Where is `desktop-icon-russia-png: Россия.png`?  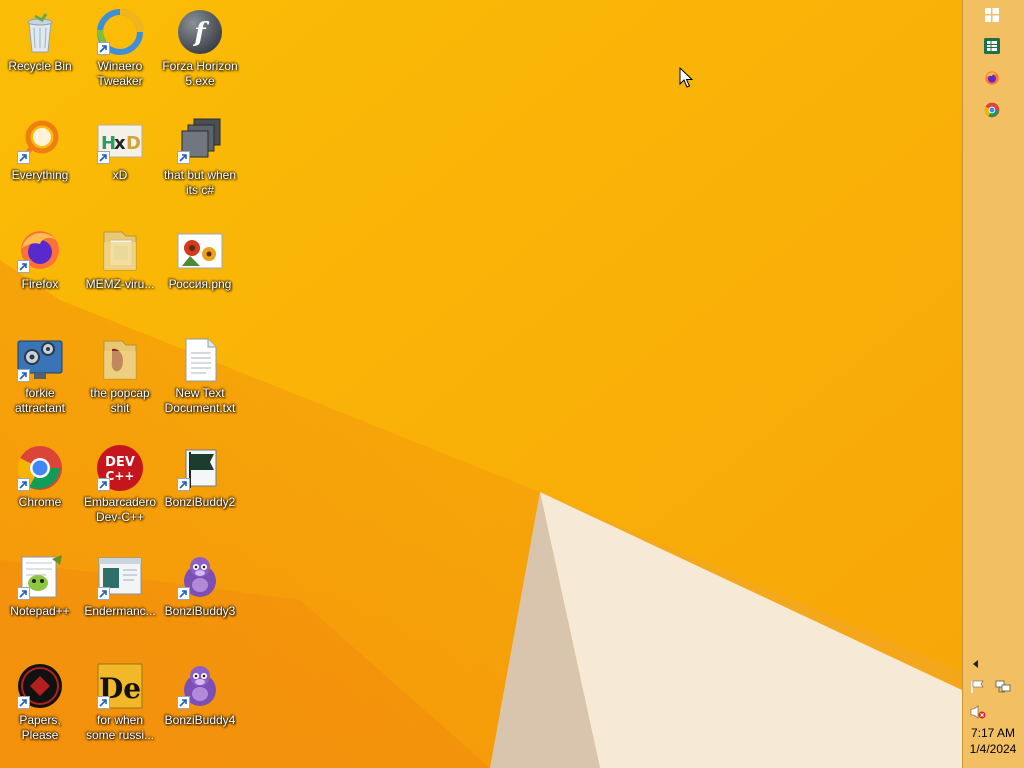
desktop-icon-russia-png: Россия.png is located at coordinates (200, 259).